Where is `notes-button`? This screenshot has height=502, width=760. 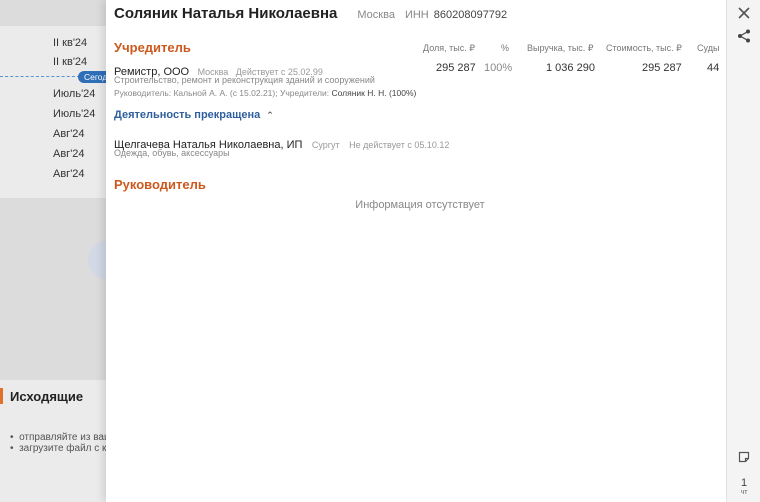
notes-button is located at coordinates (744, 457).